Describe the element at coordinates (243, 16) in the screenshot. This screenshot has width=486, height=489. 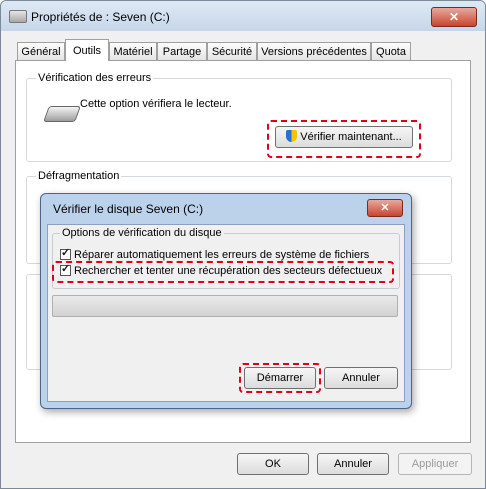
I see `title-bar: Propriétés de : Seven (C:) ✕` at that location.